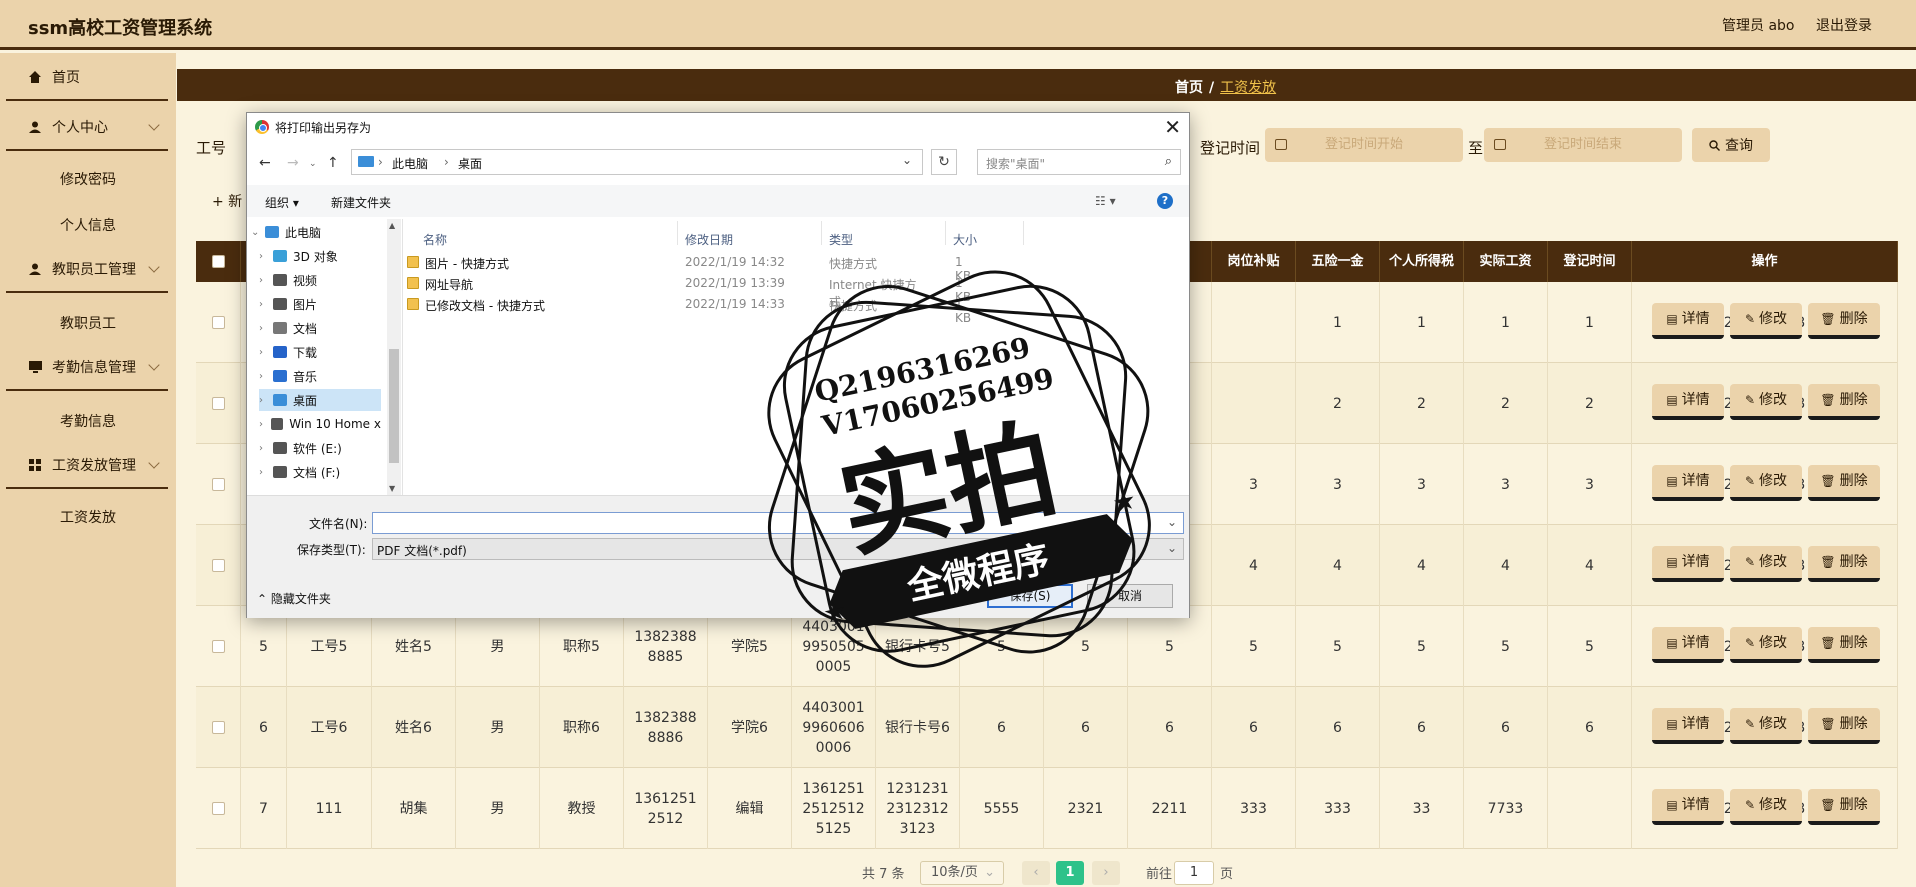 The width and height of the screenshot is (1916, 887). What do you see at coordinates (320, 472) in the screenshot?
I see `tree-item: › 文档 (F:)` at bounding box center [320, 472].